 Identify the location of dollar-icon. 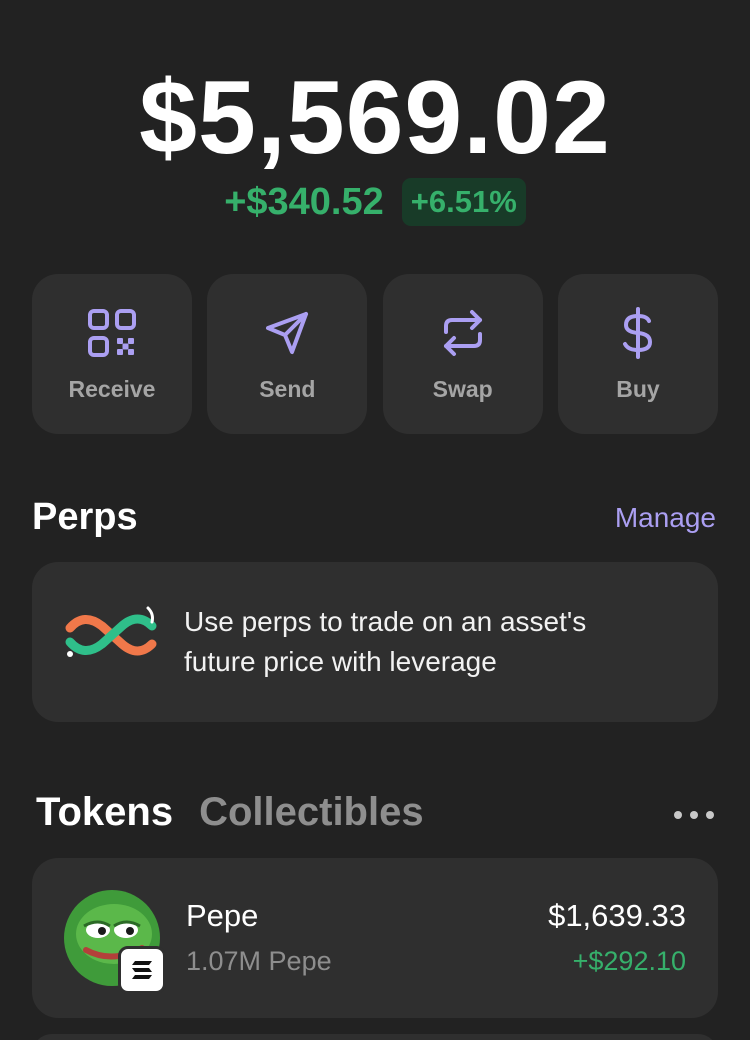
(637, 332).